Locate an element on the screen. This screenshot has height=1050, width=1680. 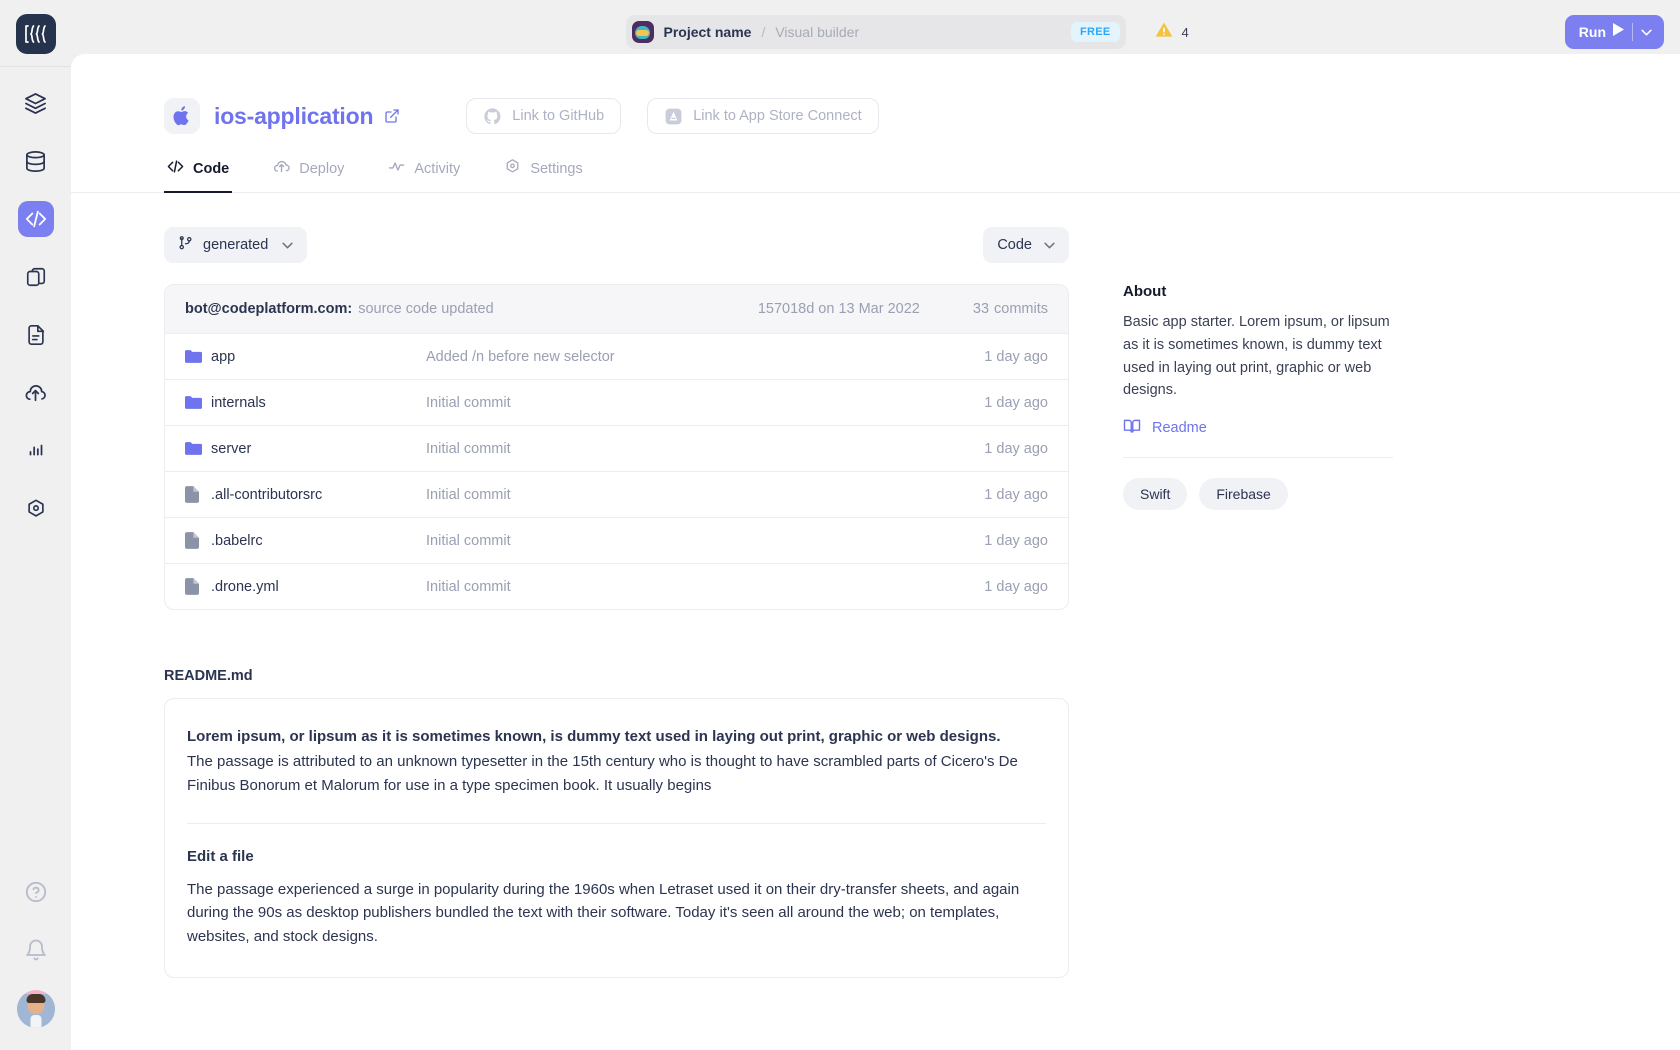
tab-settings: Settings is located at coordinates (543, 175).